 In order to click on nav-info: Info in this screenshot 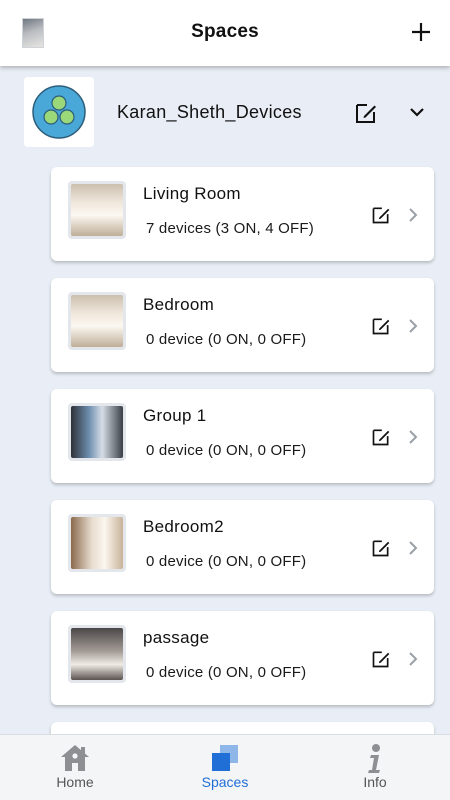, I will do `click(375, 767)`.